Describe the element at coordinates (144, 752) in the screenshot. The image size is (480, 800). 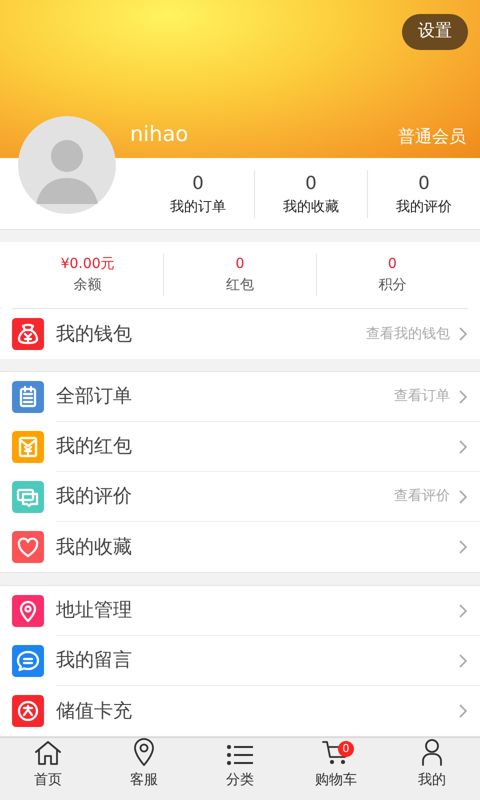
I see `location-pin-icon` at that location.